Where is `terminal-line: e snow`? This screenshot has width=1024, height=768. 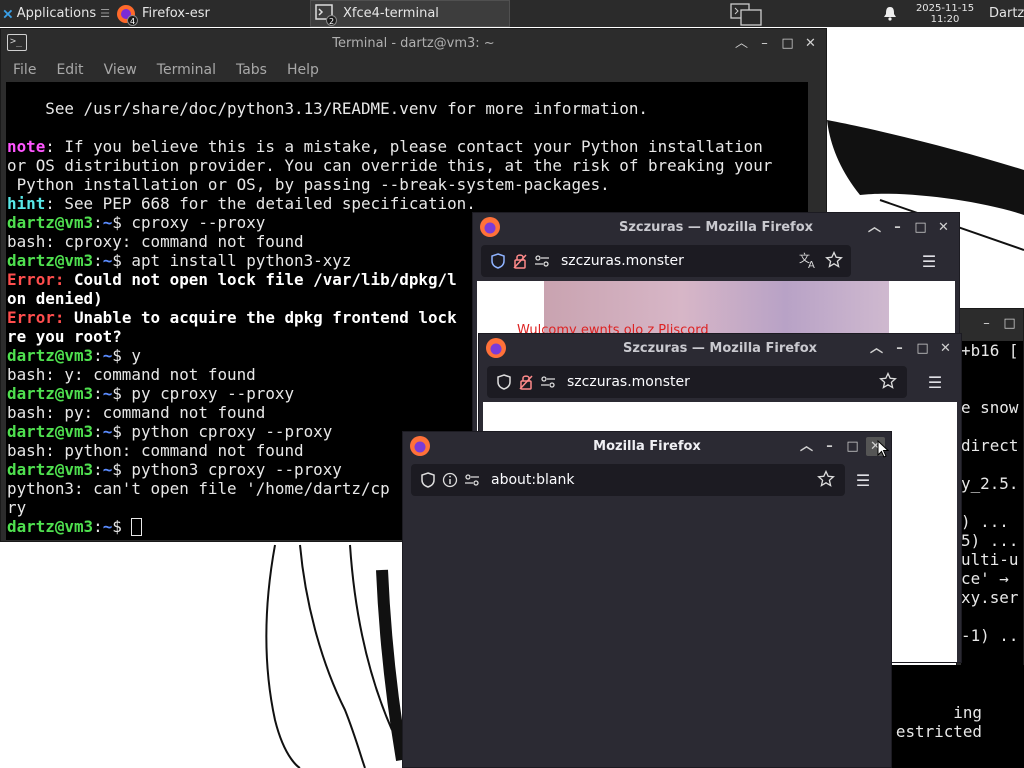
terminal-line: e snow is located at coordinates (990, 407).